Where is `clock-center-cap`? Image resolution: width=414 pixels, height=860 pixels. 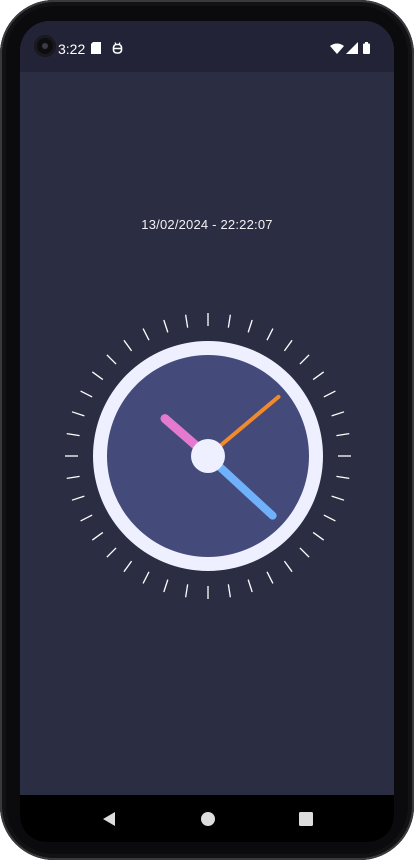 clock-center-cap is located at coordinates (208, 456).